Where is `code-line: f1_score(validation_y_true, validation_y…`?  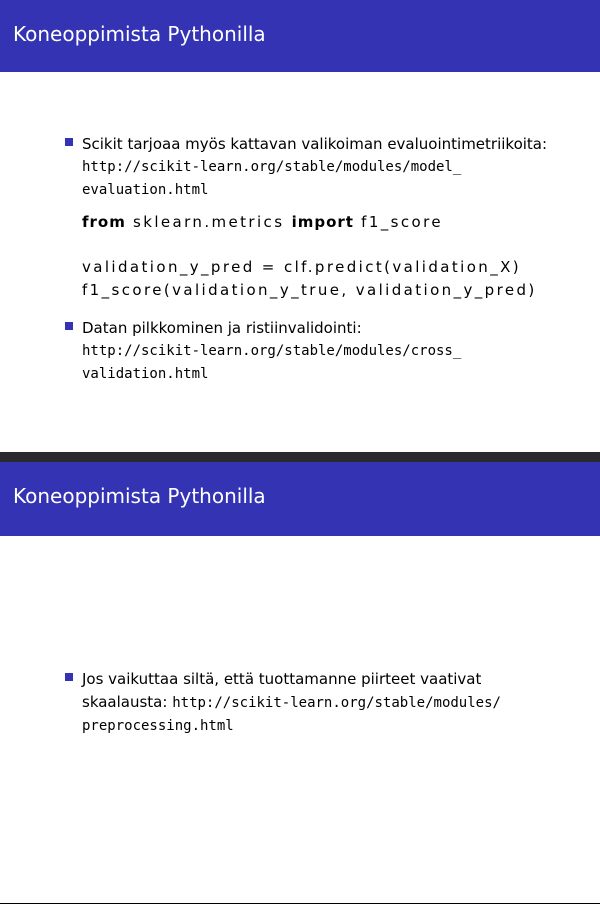
code-line: f1_score(validation_y_true, validation_y… is located at coordinates (309, 290).